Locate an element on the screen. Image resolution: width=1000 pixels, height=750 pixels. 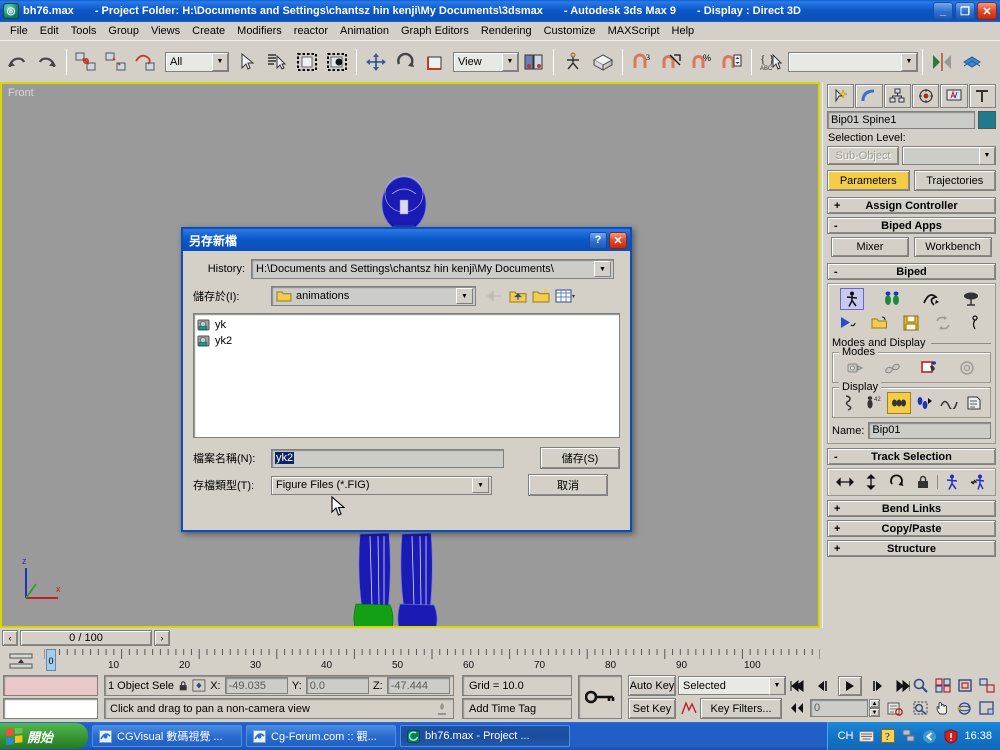
menu-item-views: Views is located at coordinates (165, 31).